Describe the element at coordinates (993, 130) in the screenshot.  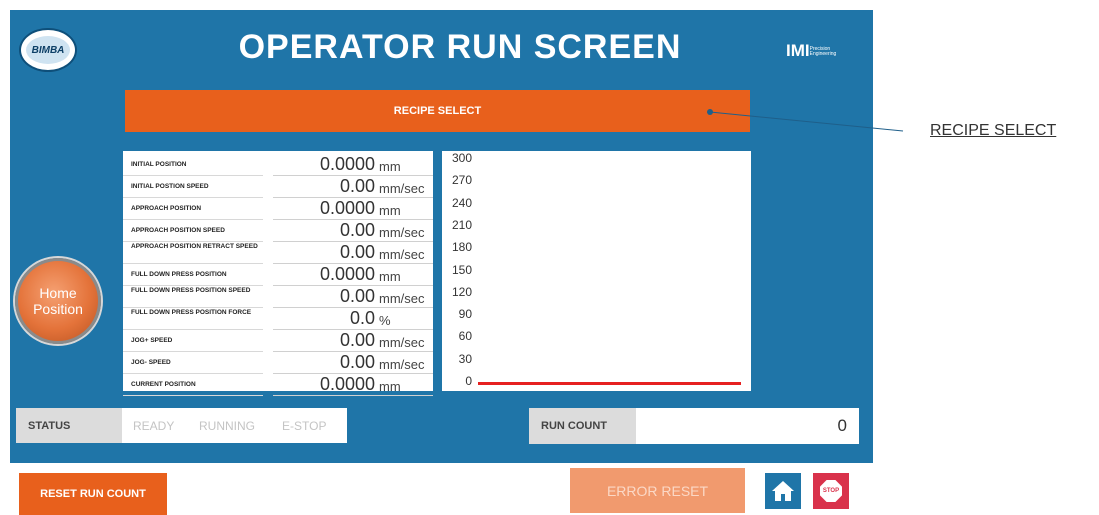
I see `callout-label: RECIPE SELECT` at that location.